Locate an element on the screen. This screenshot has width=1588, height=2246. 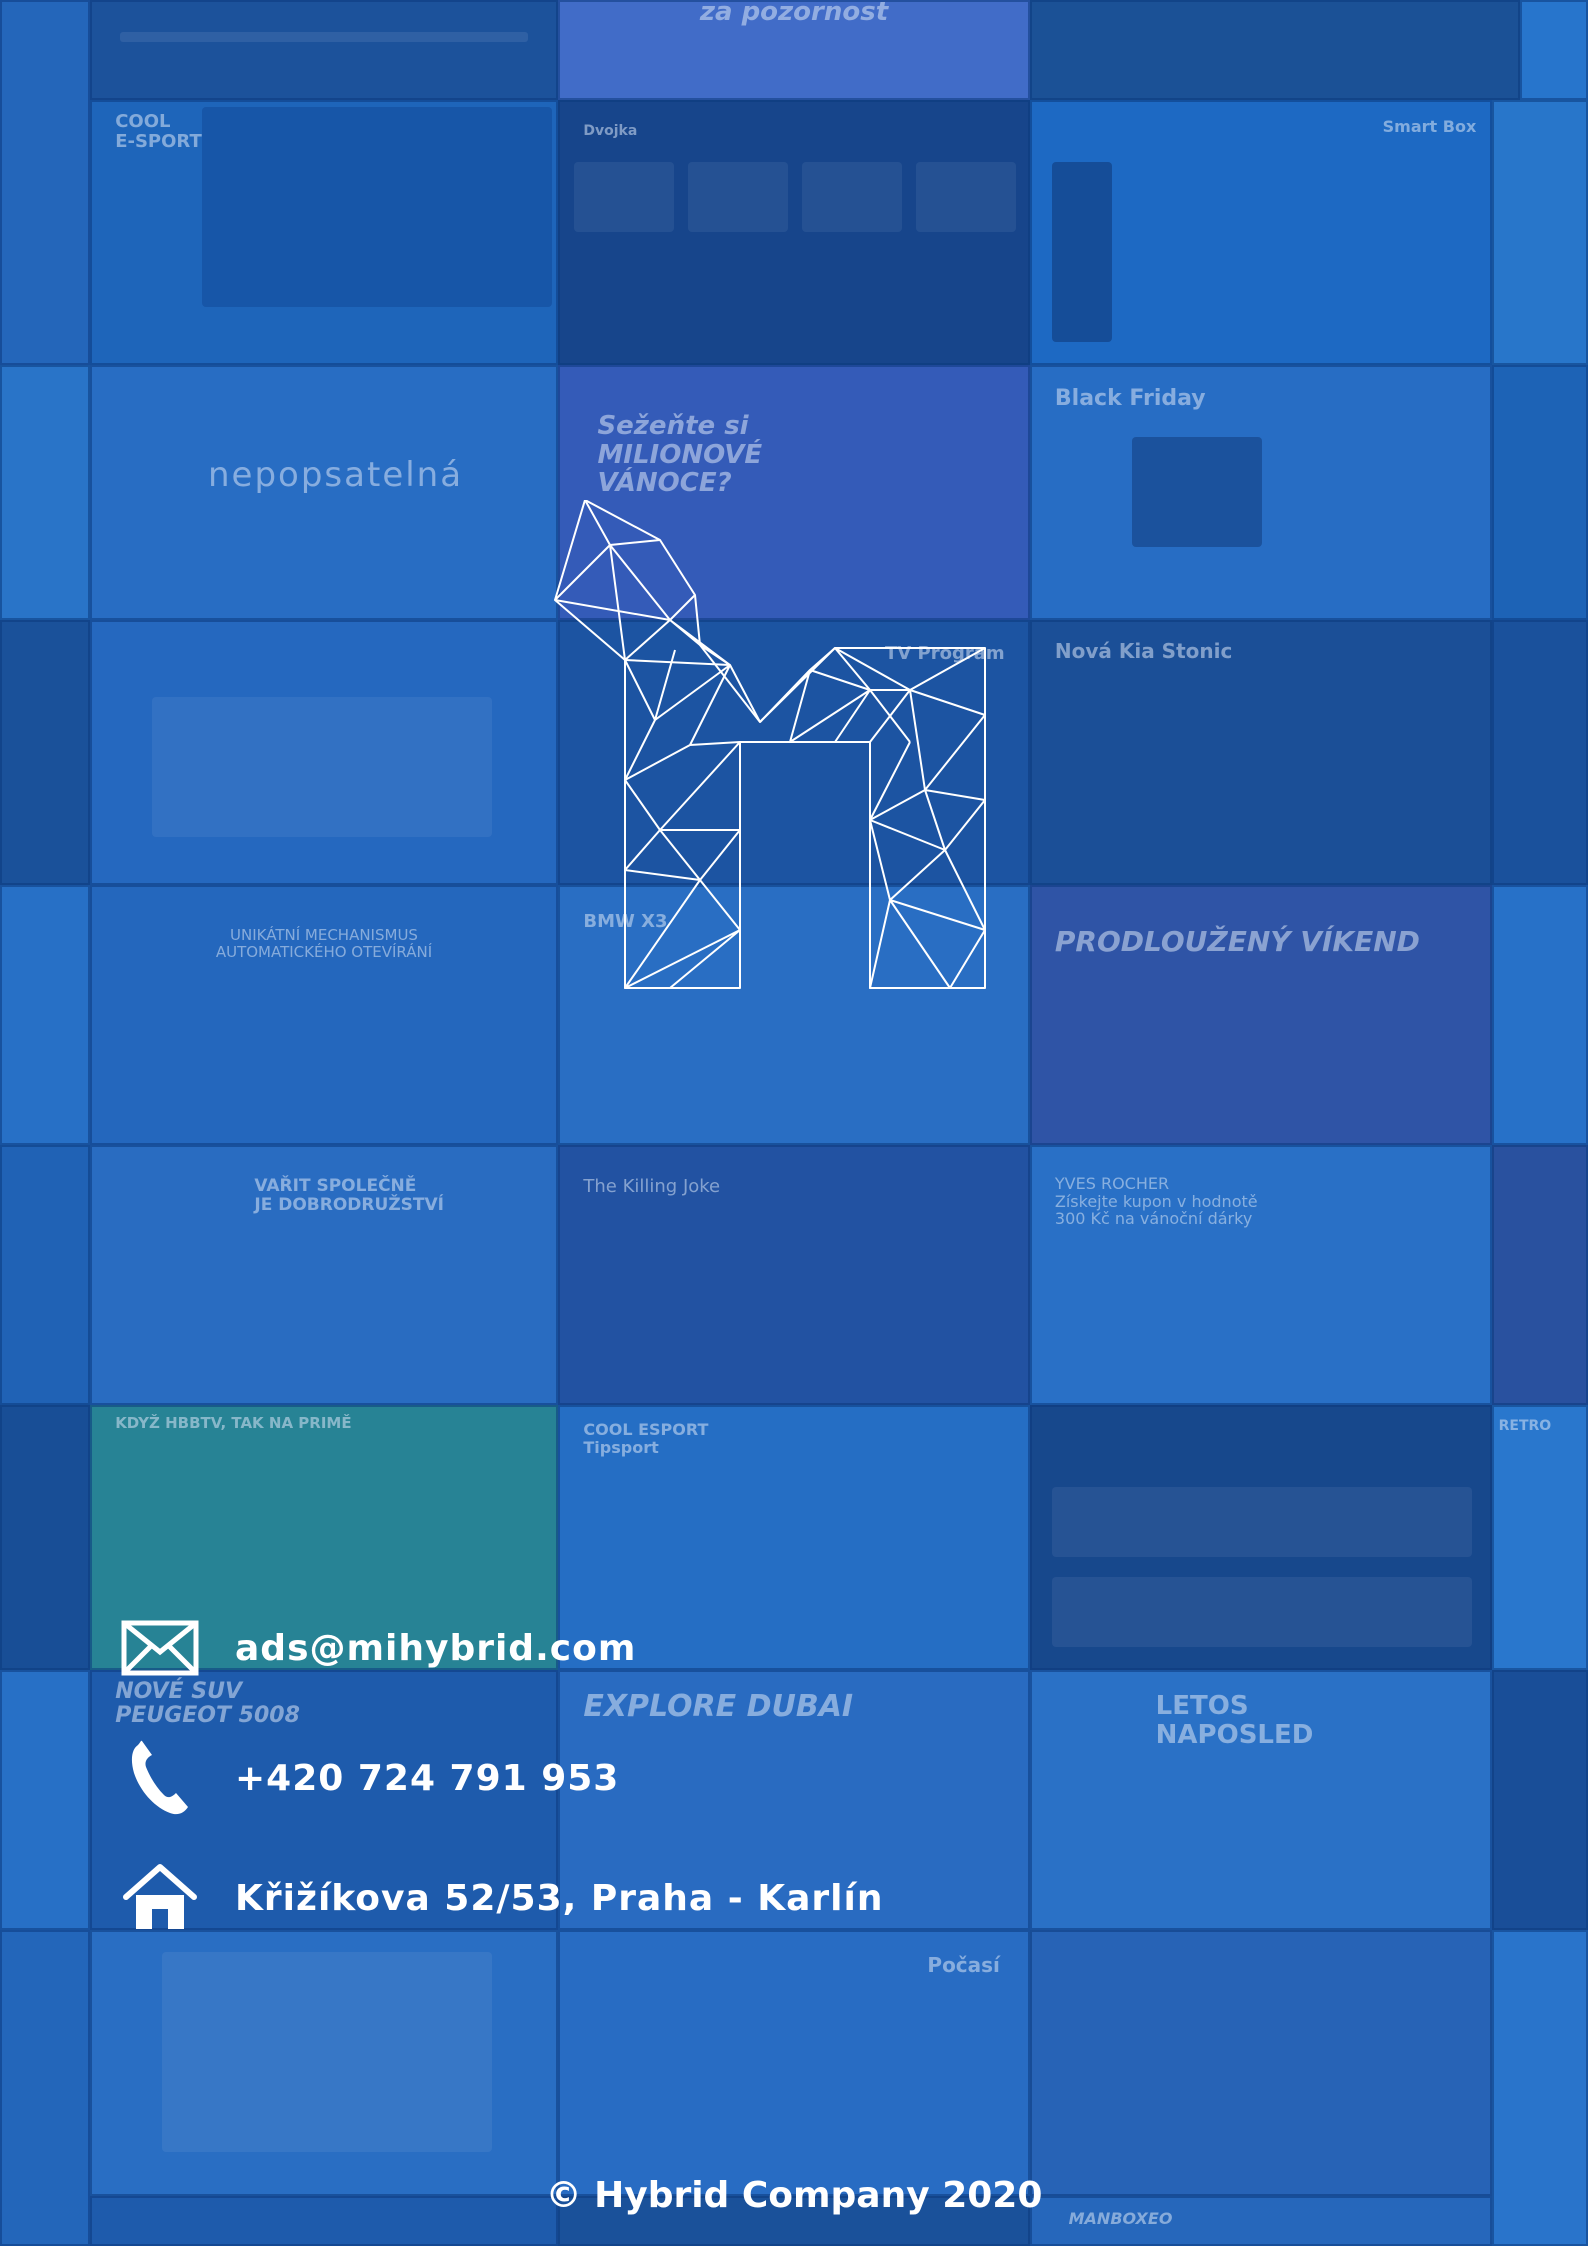
tile-pozornost: za pozornost is located at coordinates (794, 50).